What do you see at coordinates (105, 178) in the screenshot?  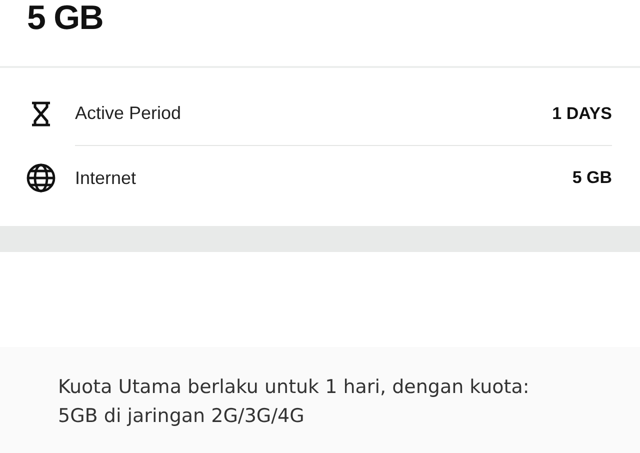 I see `detail-label: Internet` at bounding box center [105, 178].